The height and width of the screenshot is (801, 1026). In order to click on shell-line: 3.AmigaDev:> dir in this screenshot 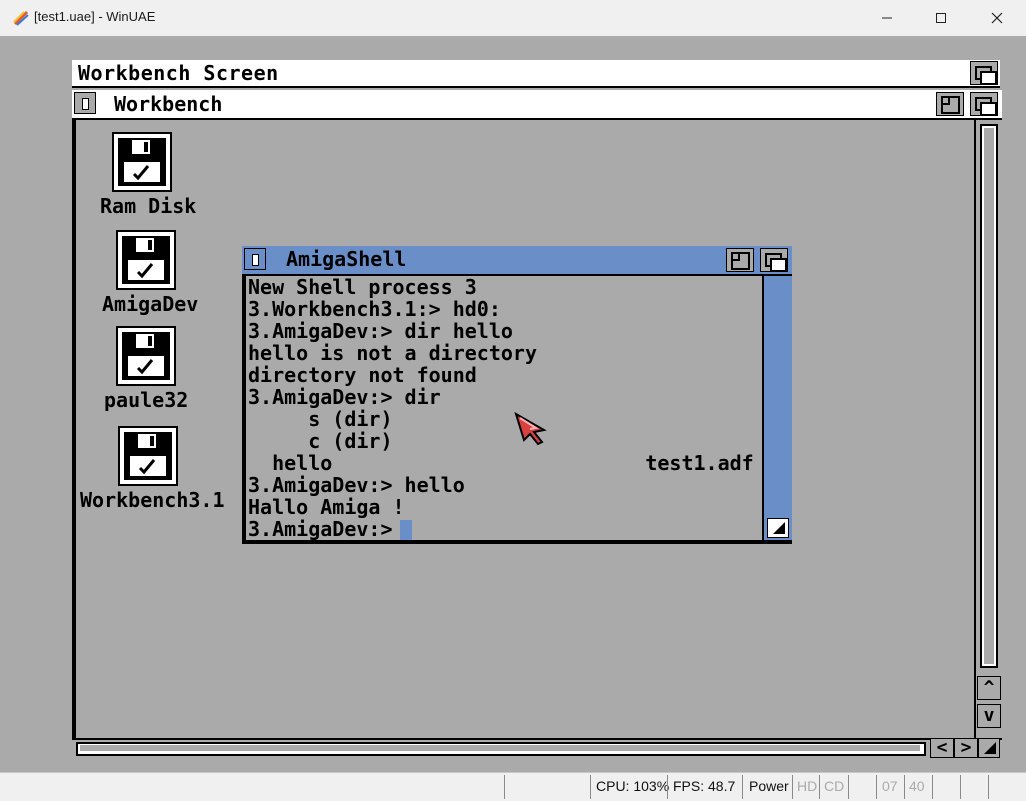, I will do `click(344, 397)`.